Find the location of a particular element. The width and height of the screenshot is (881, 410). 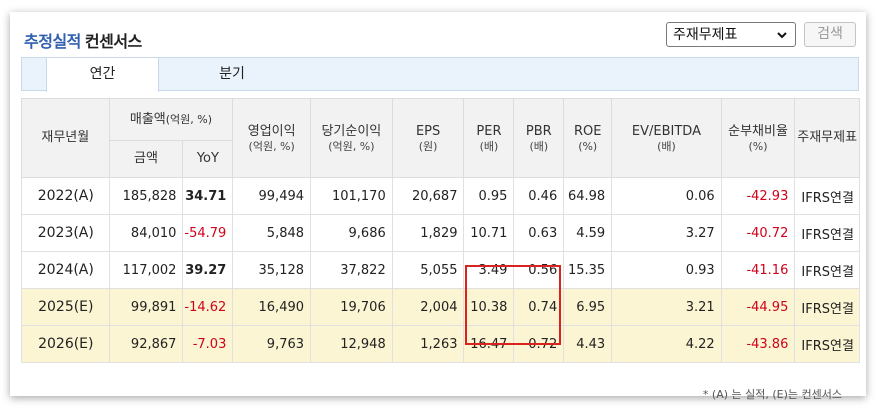

header-sales-label: 매출액 is located at coordinates (147, 119).